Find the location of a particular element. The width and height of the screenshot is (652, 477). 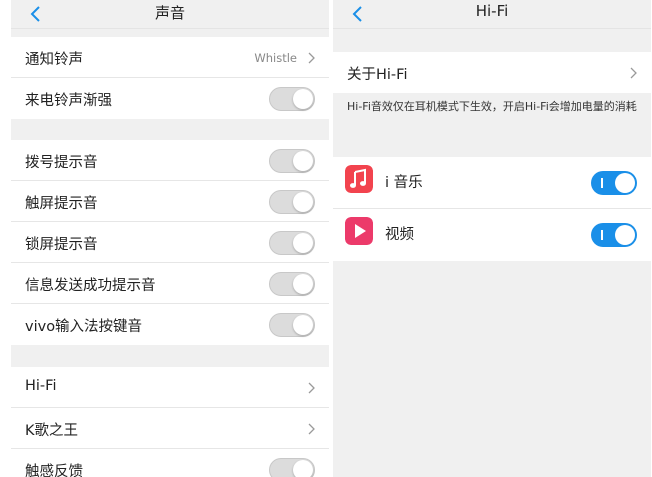

row-label: vivo输入法按键音 is located at coordinates (84, 327).